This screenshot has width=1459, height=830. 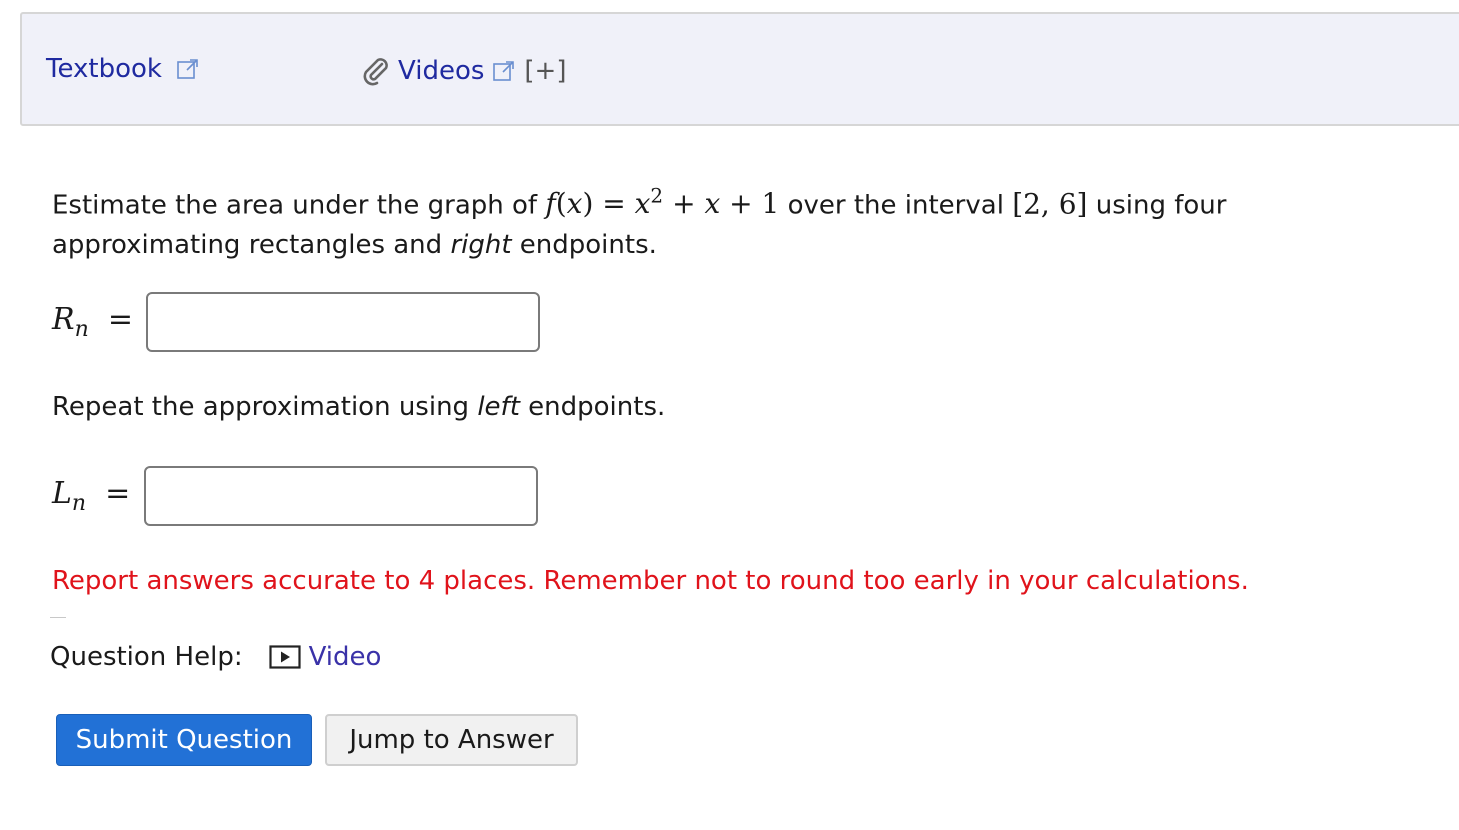 What do you see at coordinates (341, 496) in the screenshot?
I see `left-sum-input` at bounding box center [341, 496].